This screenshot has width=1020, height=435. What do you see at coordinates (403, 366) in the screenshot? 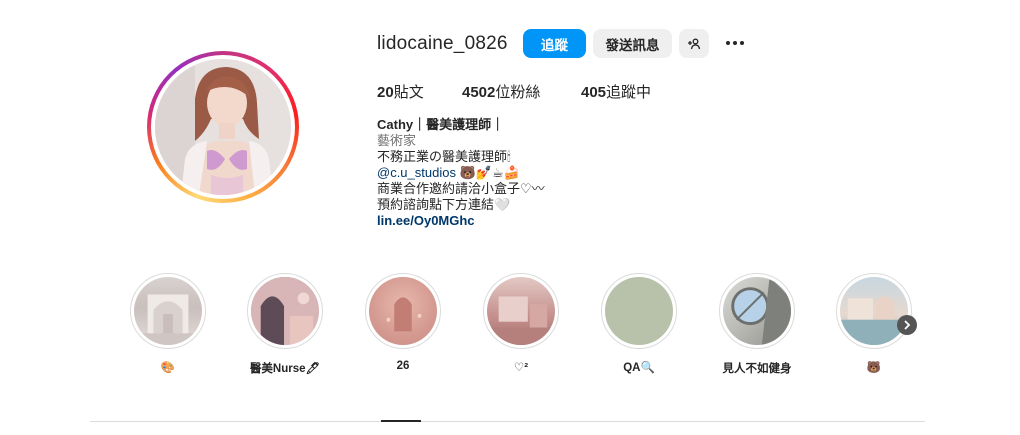
I see `highlight-label: 26` at bounding box center [403, 366].